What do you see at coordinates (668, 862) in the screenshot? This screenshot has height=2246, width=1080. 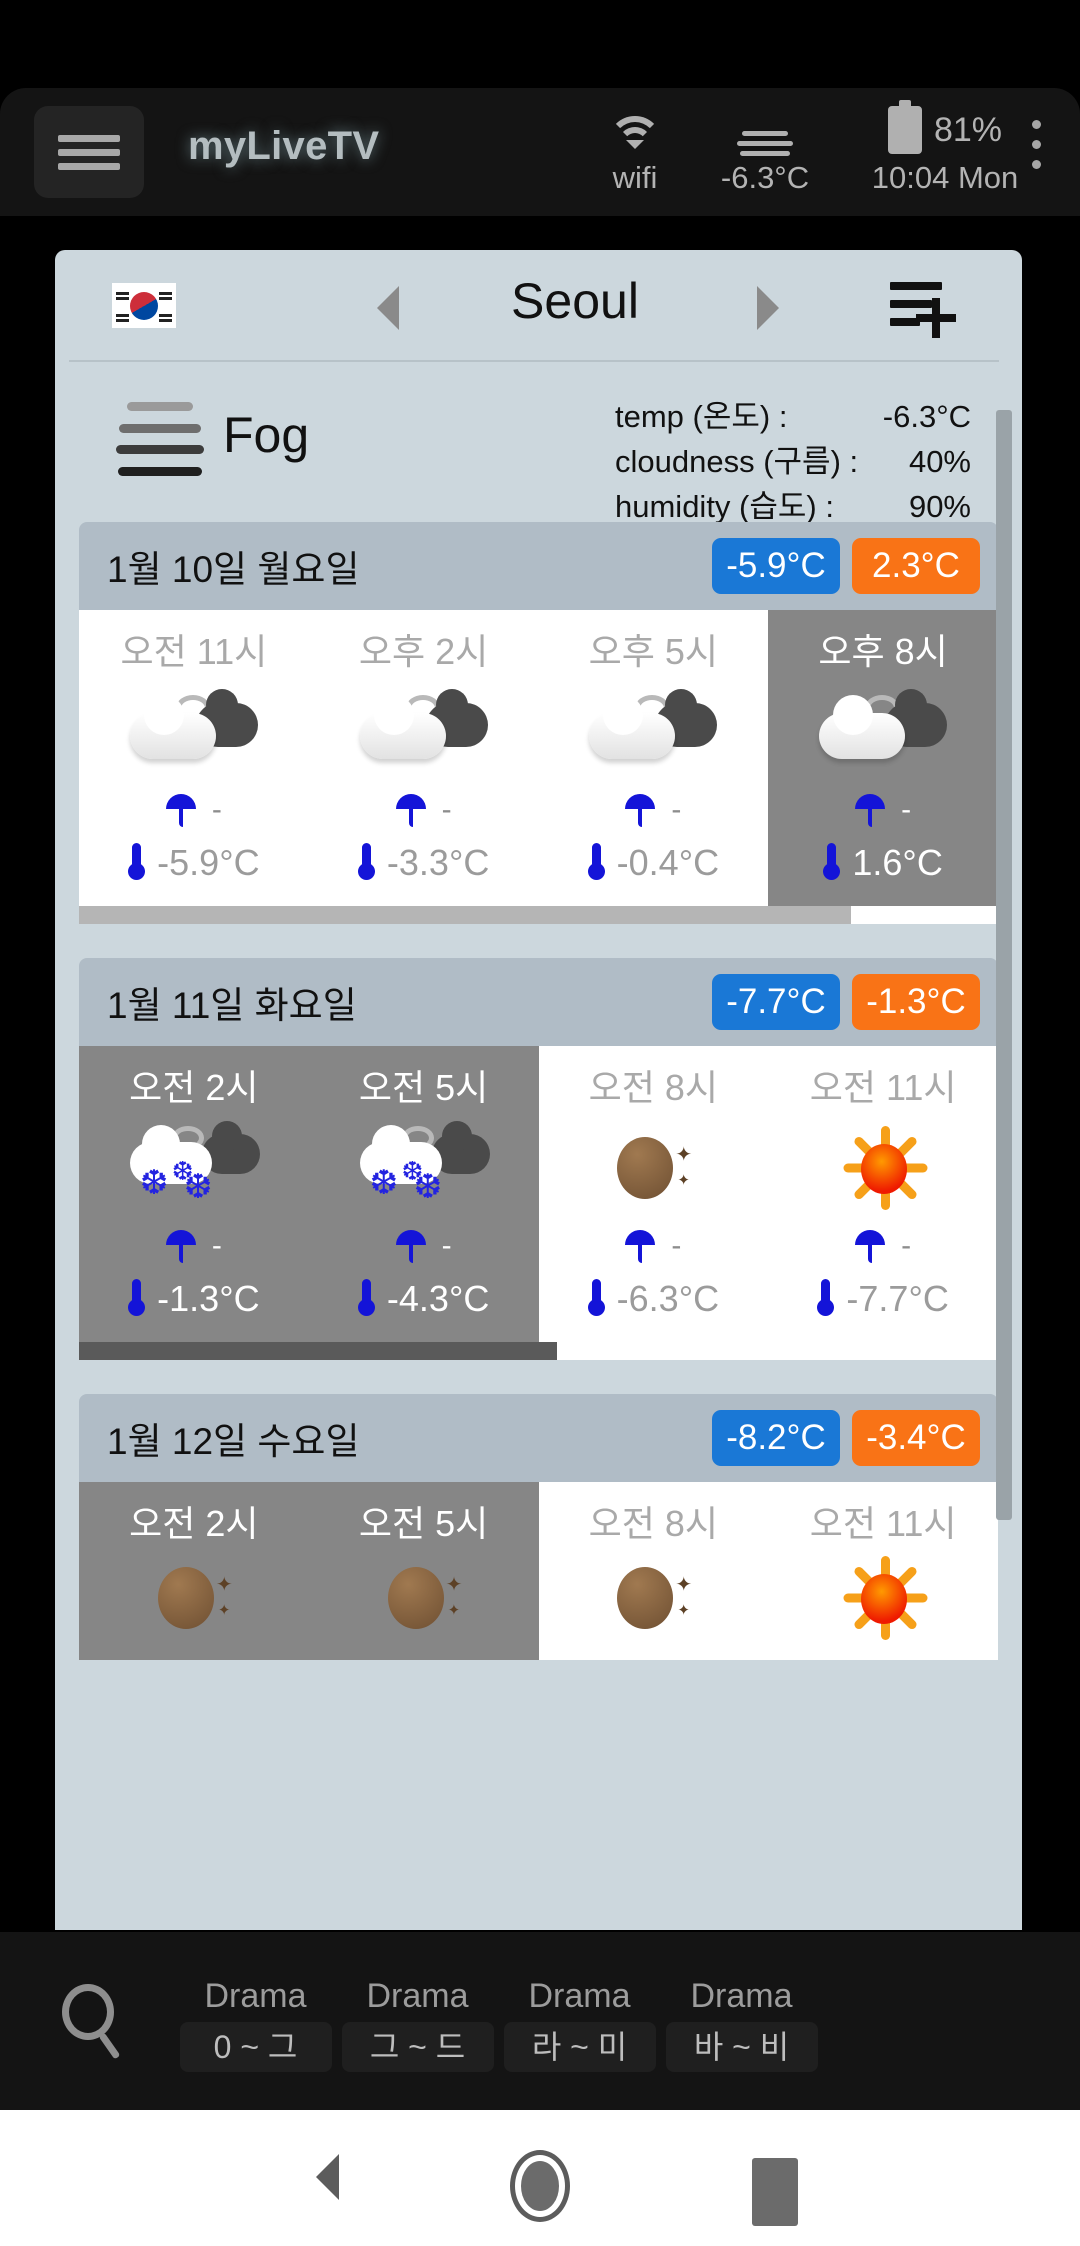 I see `temperature-value: -0.4°C` at bounding box center [668, 862].